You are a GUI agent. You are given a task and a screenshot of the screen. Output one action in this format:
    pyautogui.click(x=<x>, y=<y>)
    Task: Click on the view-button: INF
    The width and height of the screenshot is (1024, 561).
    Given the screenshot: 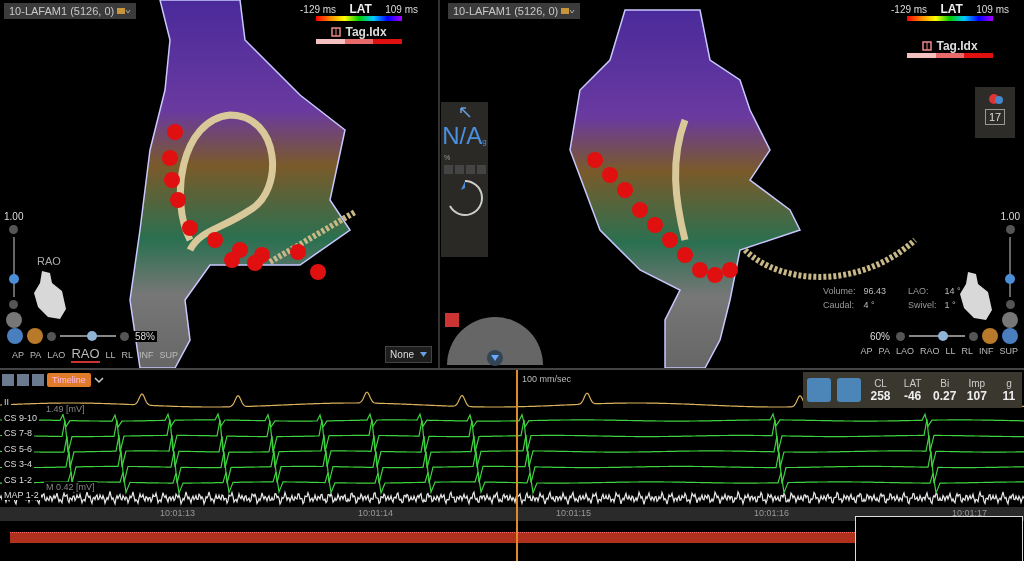 What is the action you would take?
    pyautogui.click(x=986, y=351)
    